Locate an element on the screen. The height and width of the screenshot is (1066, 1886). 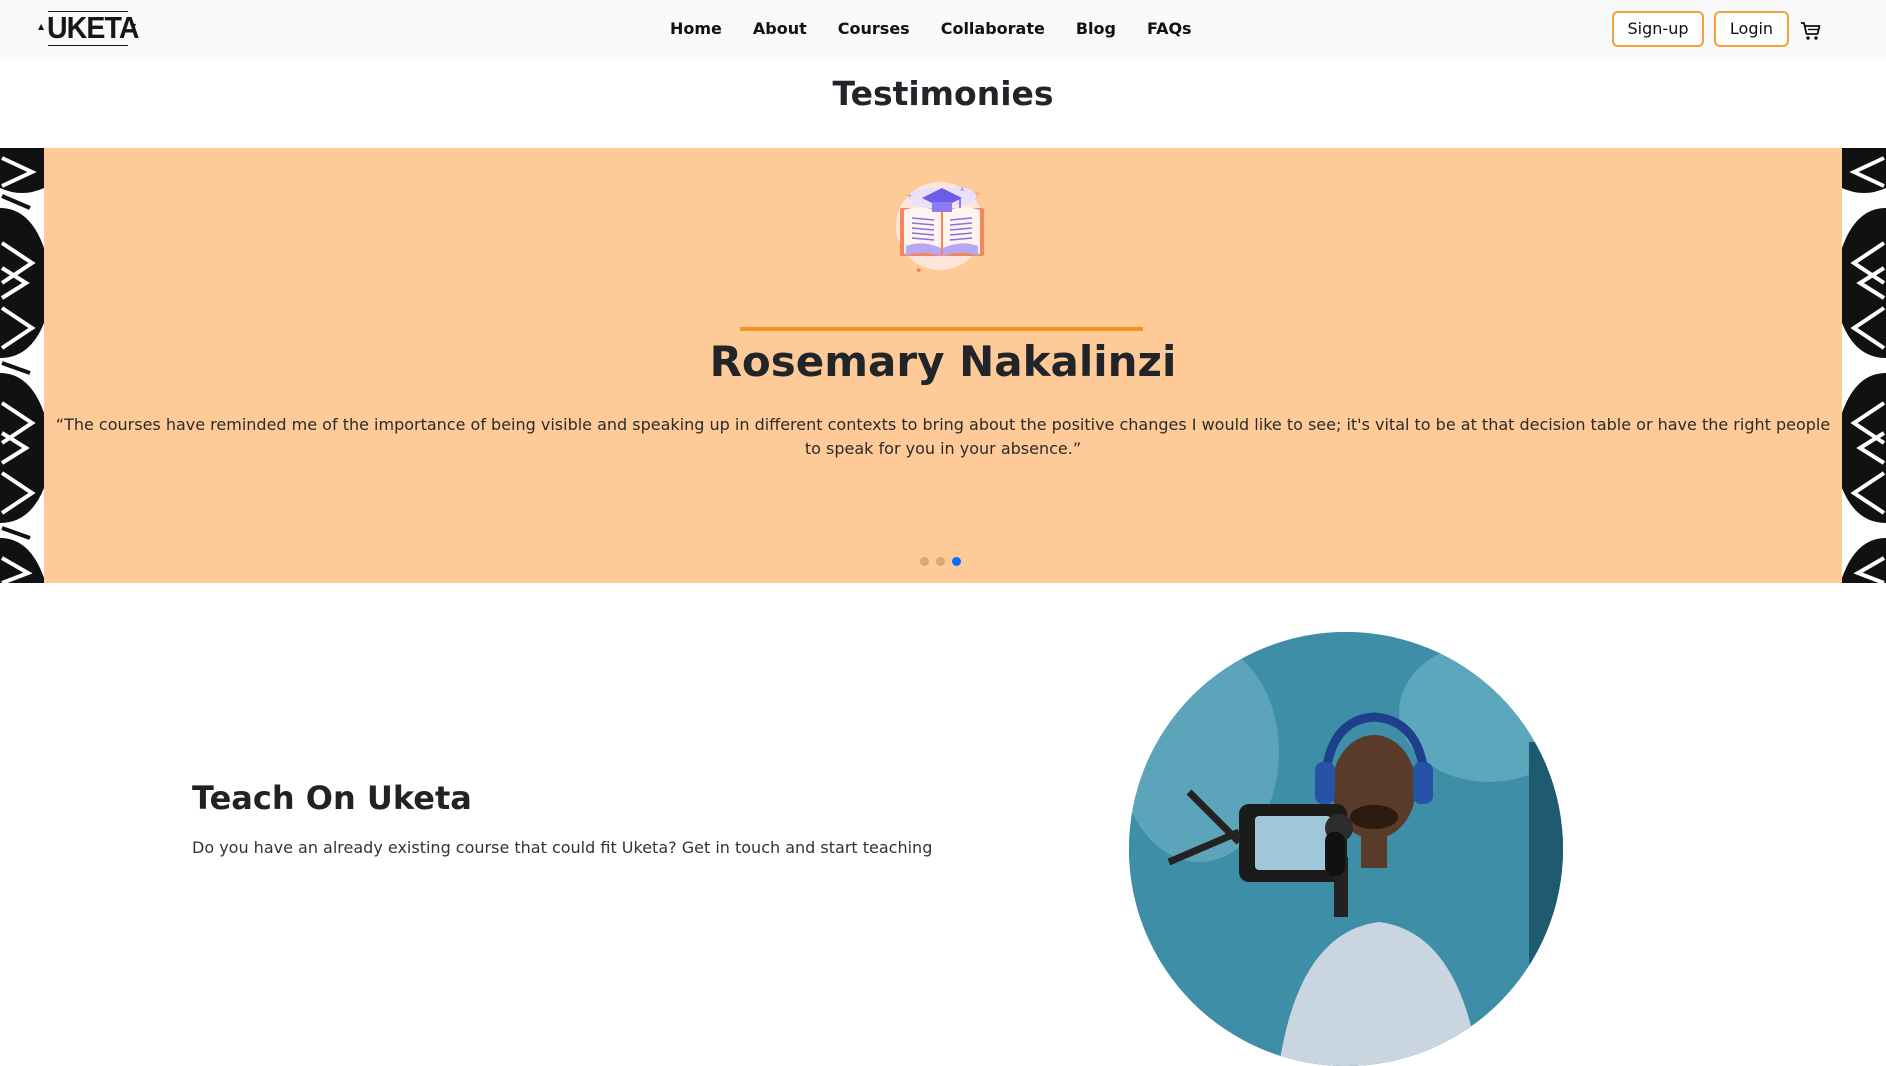
logo-triangle-down-icon: ▼ is located at coordinates (133, 26).